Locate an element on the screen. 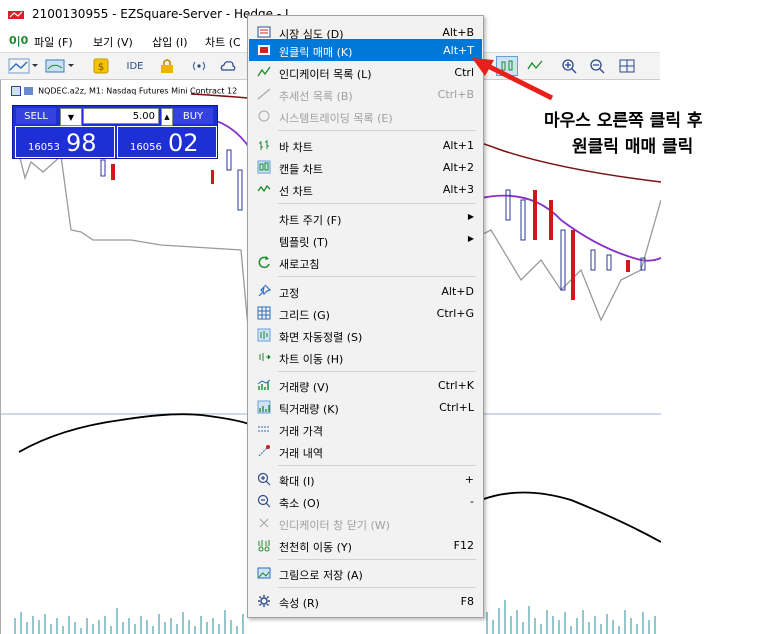 This screenshot has width=773, height=634. menu-item-grid: 그리드 (G) Ctrl+G is located at coordinates (365, 313).